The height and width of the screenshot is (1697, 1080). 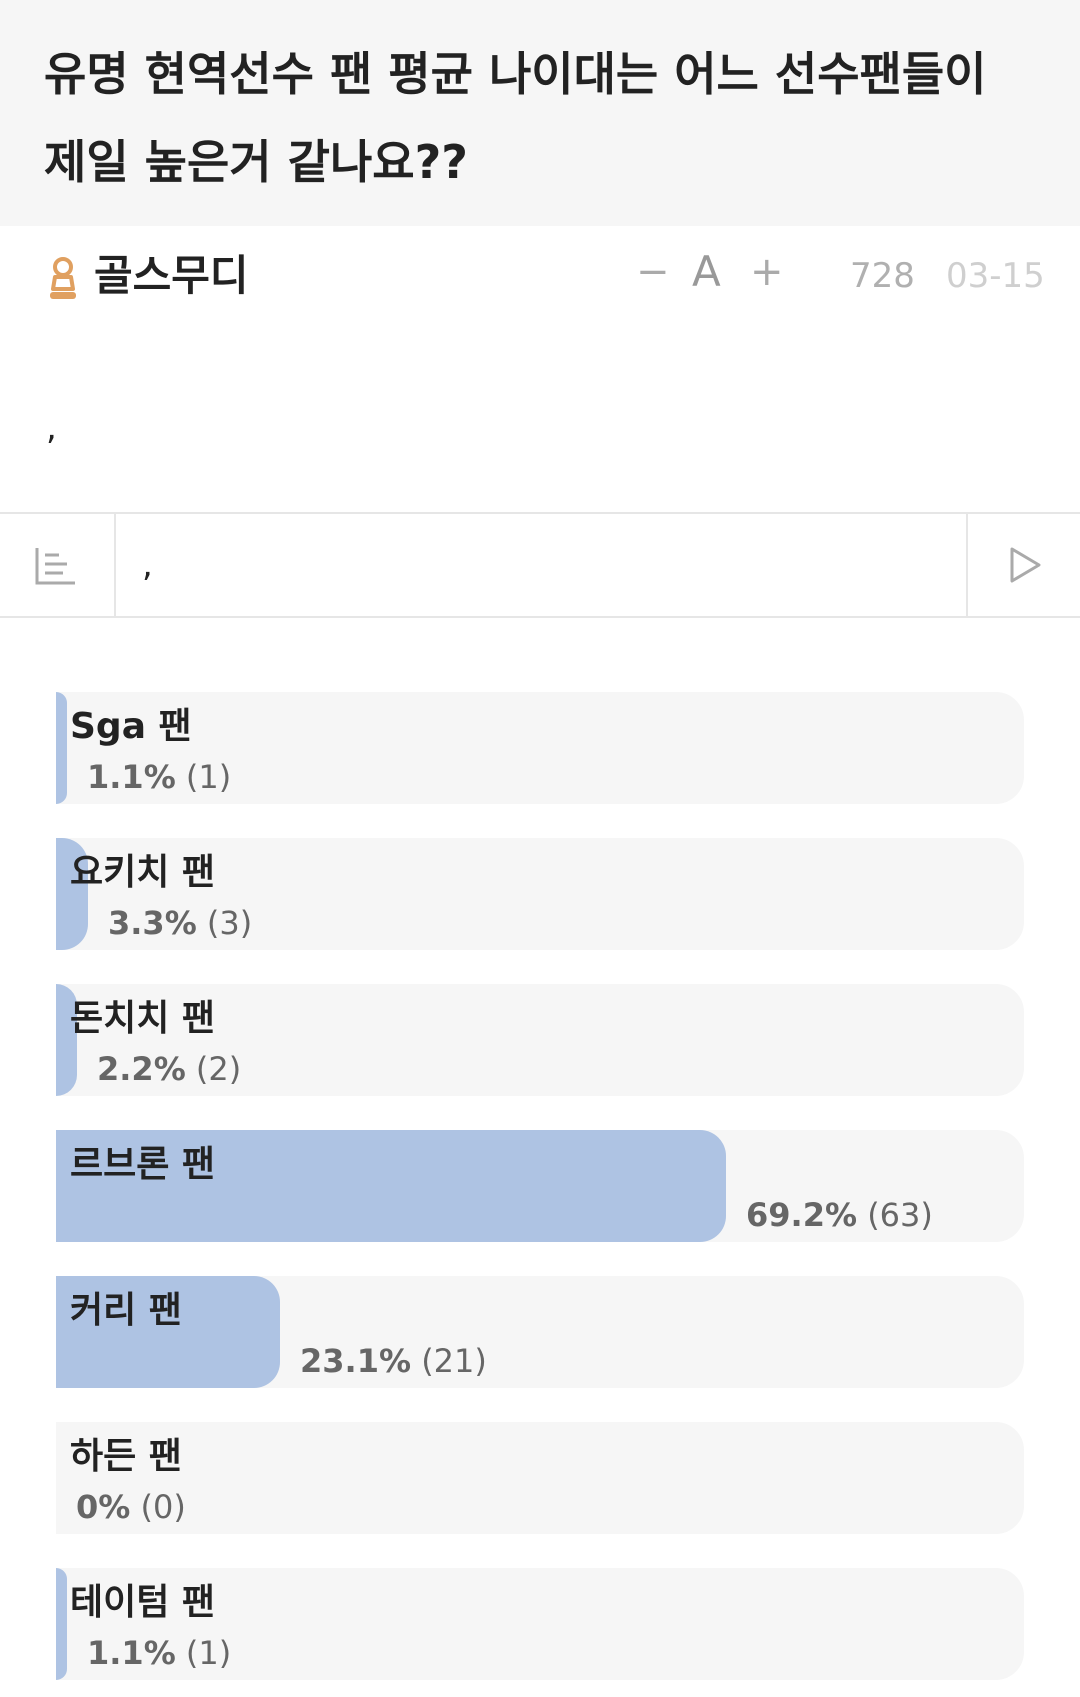 What do you see at coordinates (540, 1040) in the screenshot?
I see `poll-option-doncic: 돈치치 팬 2.2% (2)` at bounding box center [540, 1040].